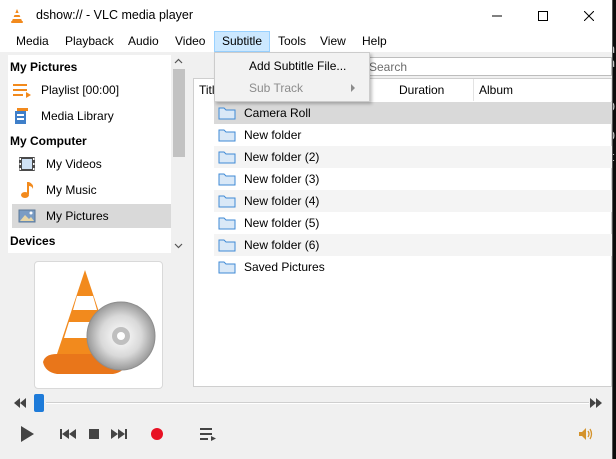  I want to click on table-row: New folder (4), so click(413, 201).